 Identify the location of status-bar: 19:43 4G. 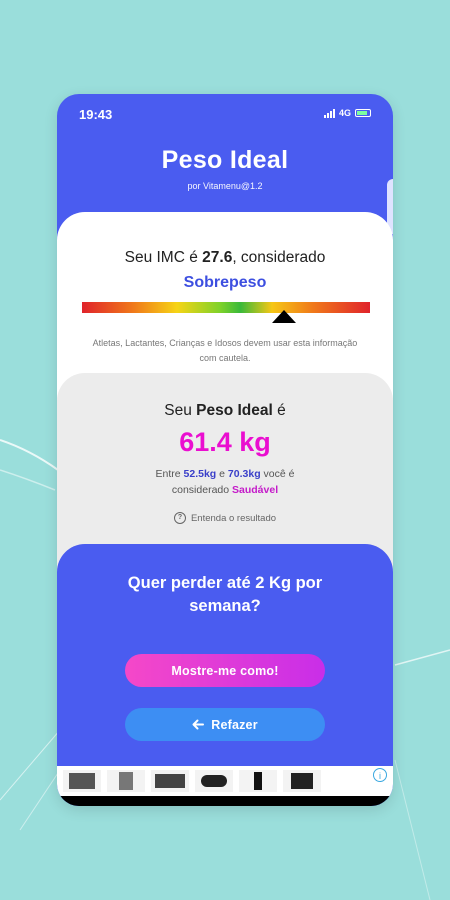
(225, 114).